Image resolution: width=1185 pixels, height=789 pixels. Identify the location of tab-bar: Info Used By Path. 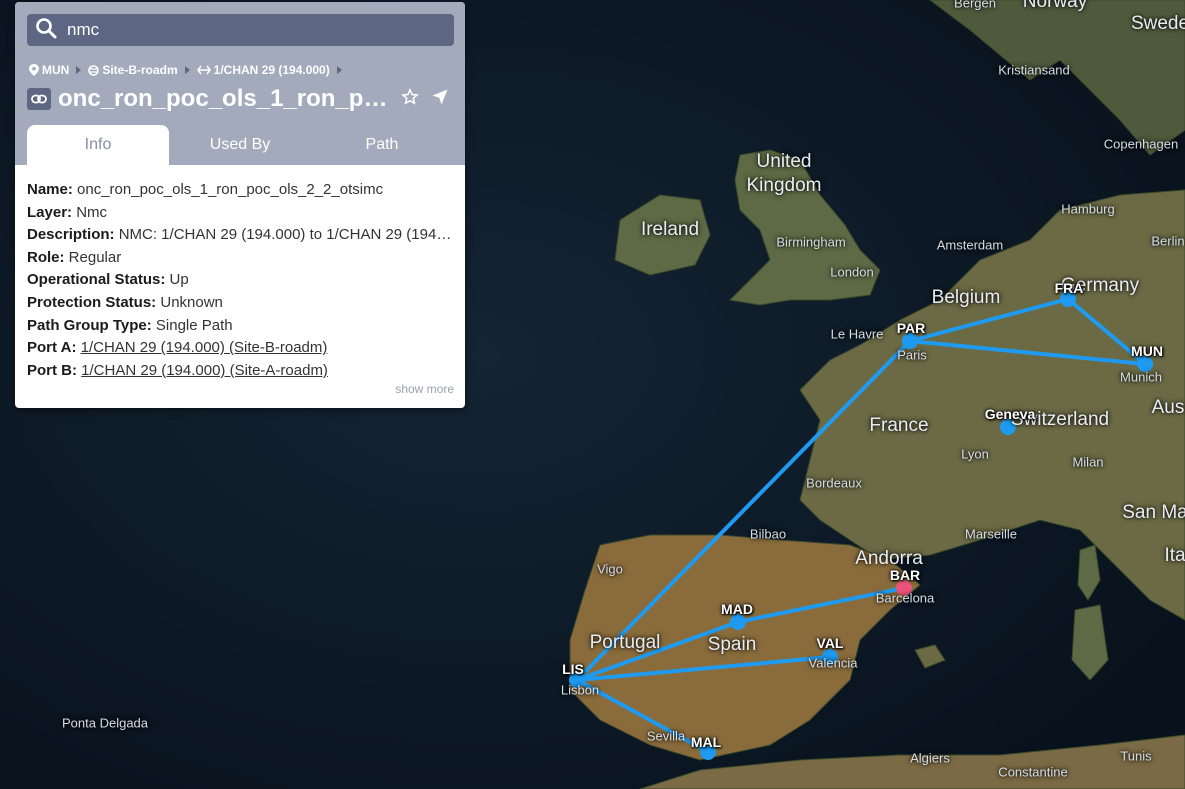
(240, 145).